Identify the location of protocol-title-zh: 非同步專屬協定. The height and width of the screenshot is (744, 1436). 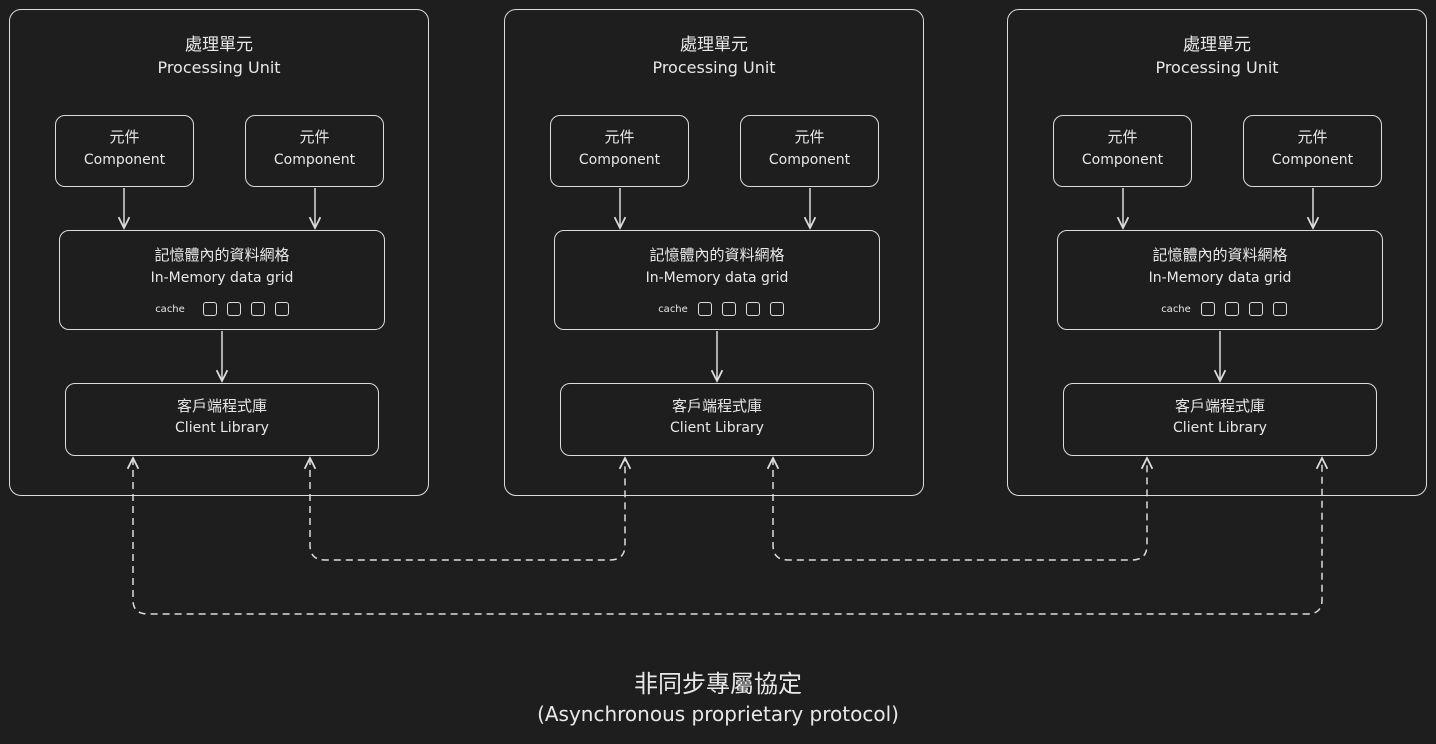
(718, 684).